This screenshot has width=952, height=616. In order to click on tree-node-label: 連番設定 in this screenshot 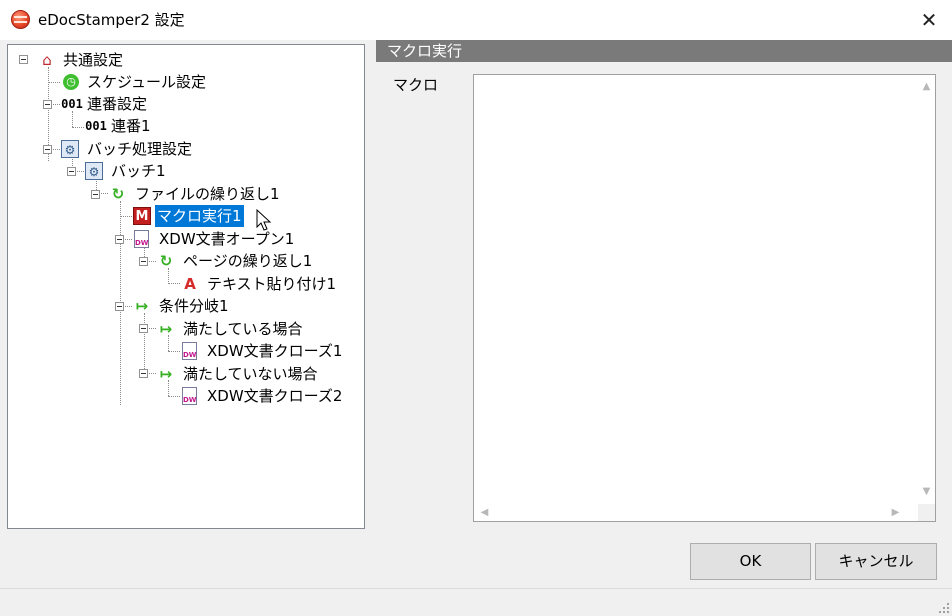, I will do `click(117, 104)`.